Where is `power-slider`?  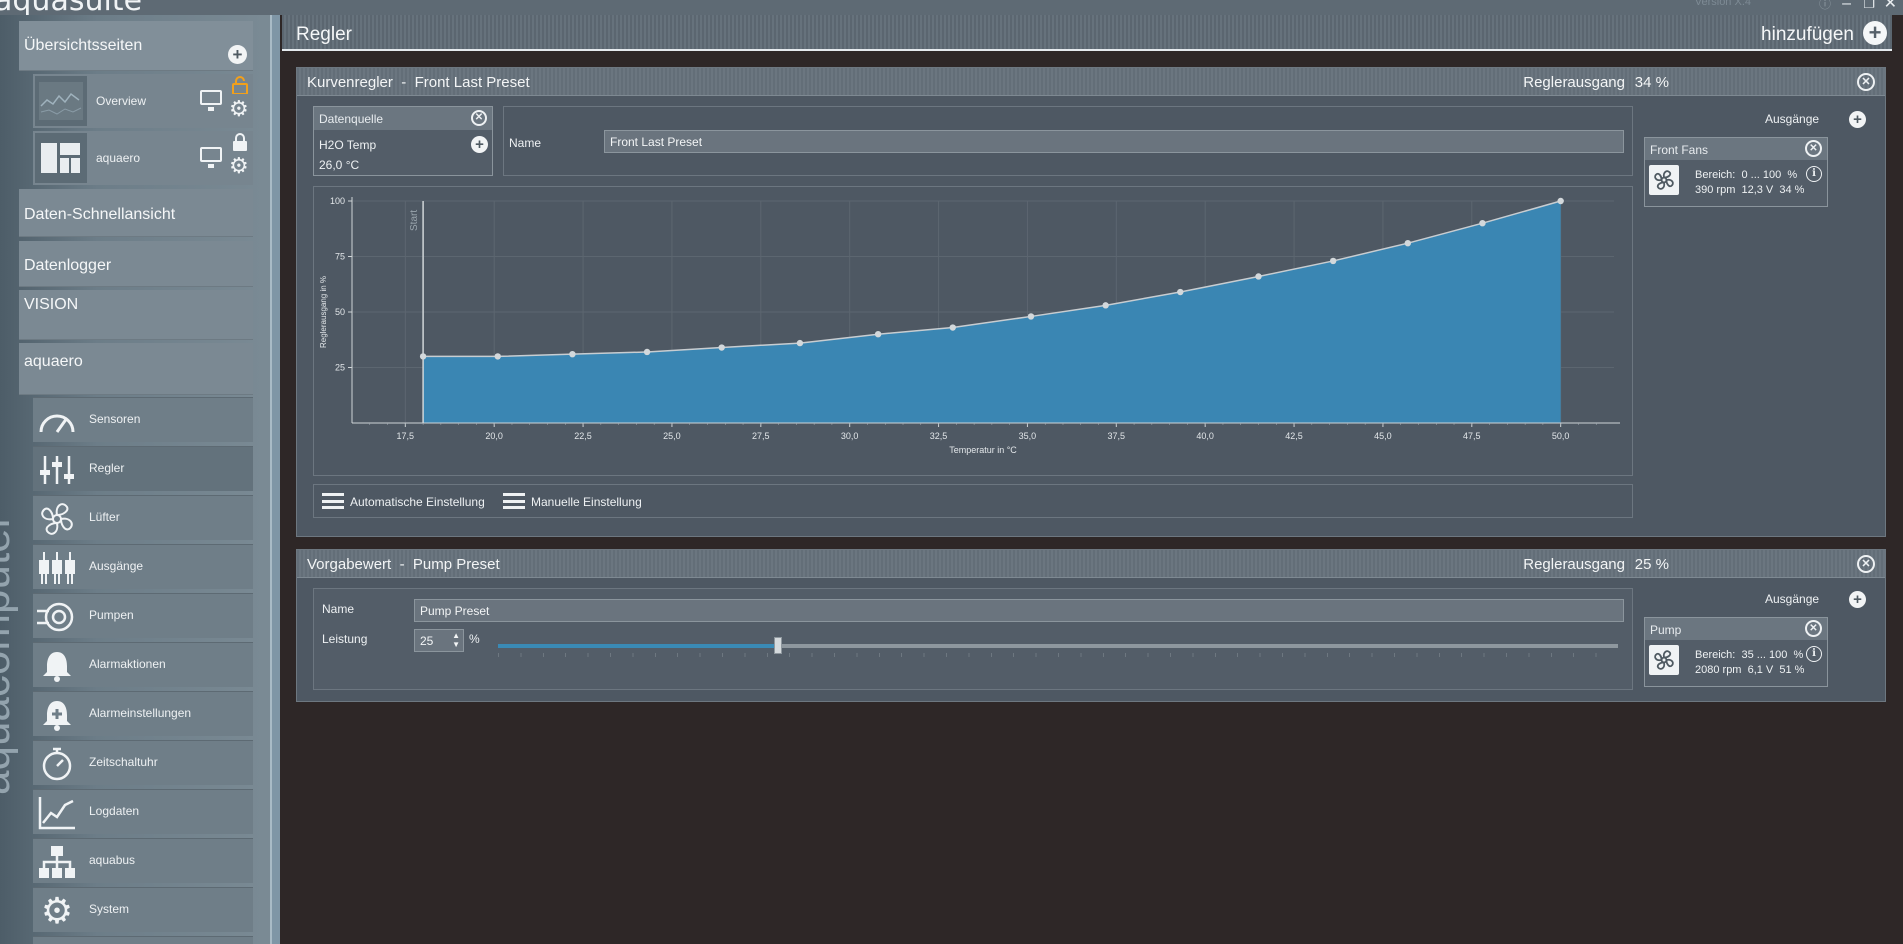 power-slider is located at coordinates (1058, 647).